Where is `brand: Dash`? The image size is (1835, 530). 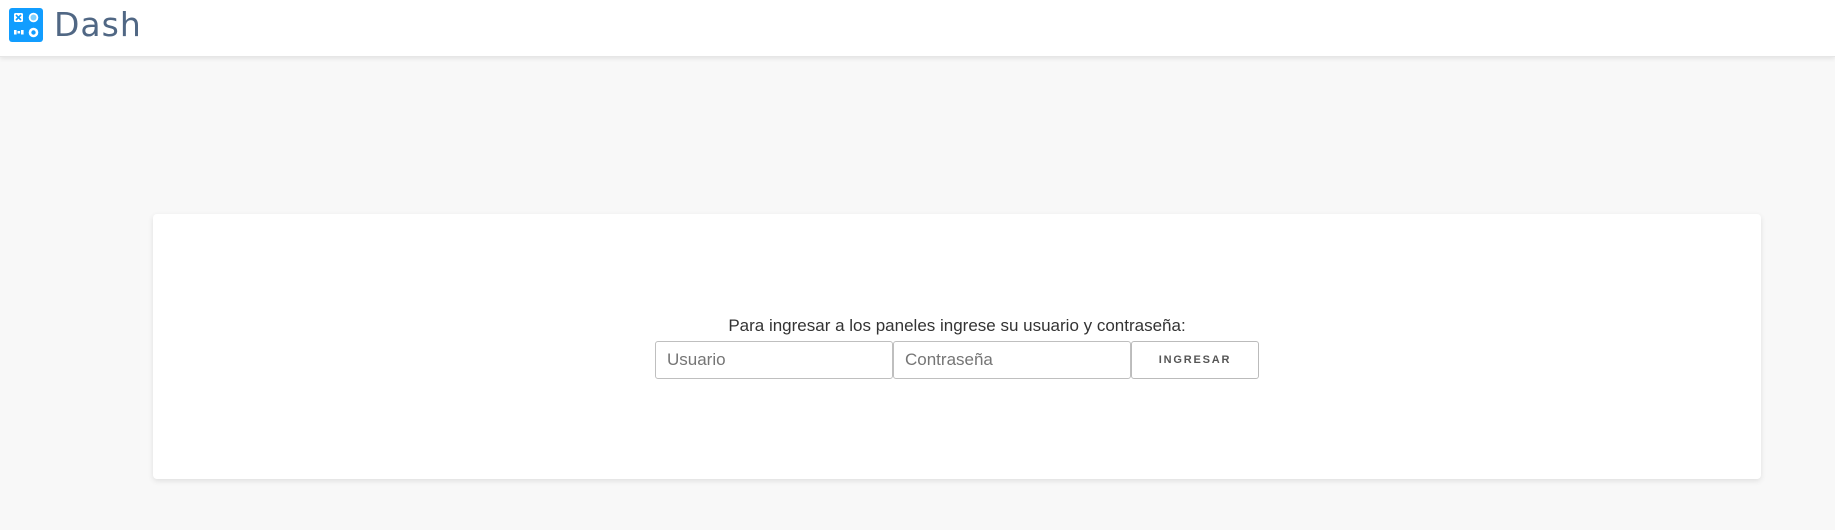
brand: Dash is located at coordinates (75, 25).